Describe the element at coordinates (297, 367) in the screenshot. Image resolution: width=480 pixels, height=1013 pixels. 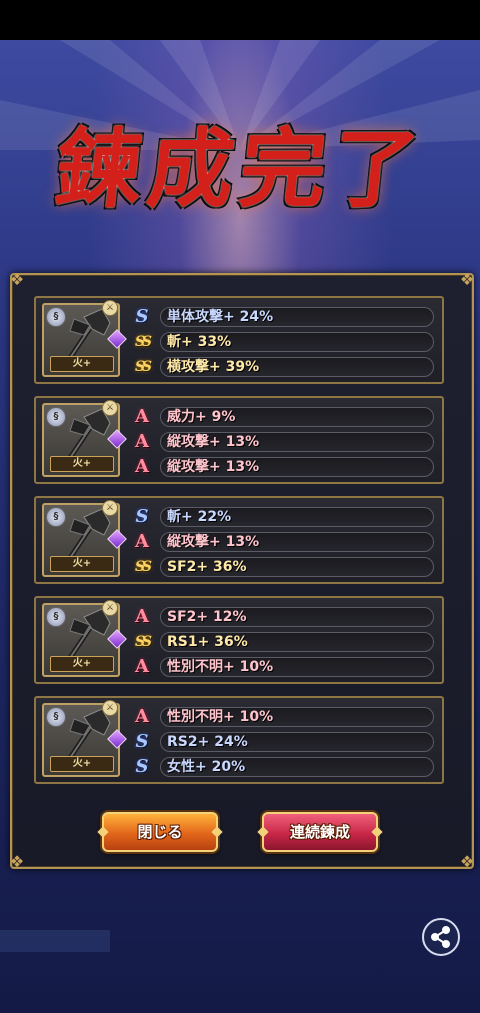
I see `stat-text: 横攻撃+ 39%` at that location.